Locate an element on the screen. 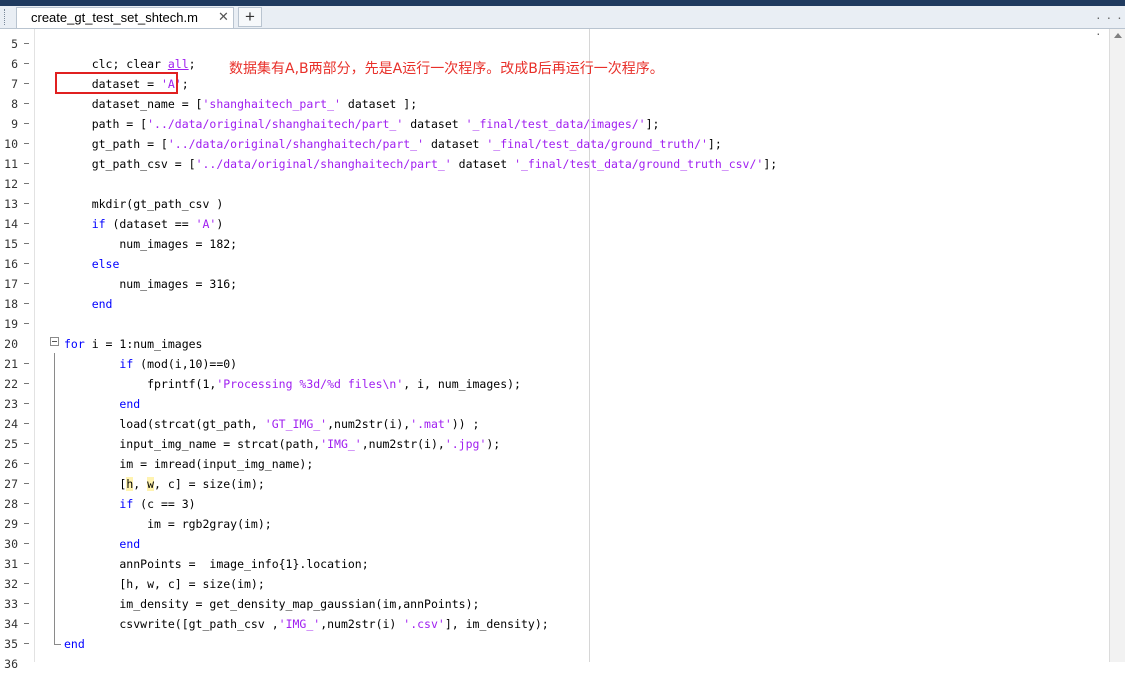 The image size is (1125, 674). line-number: 27 is located at coordinates (9, 484).